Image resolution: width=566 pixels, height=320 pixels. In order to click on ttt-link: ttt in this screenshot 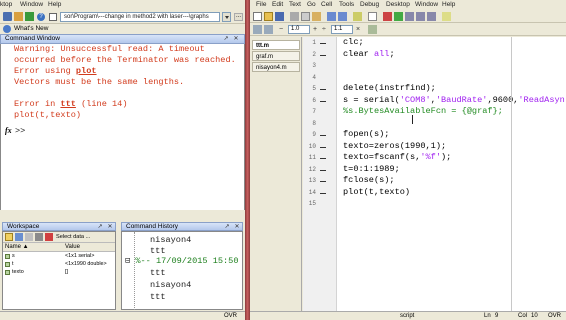, I will do `click(67, 104)`.